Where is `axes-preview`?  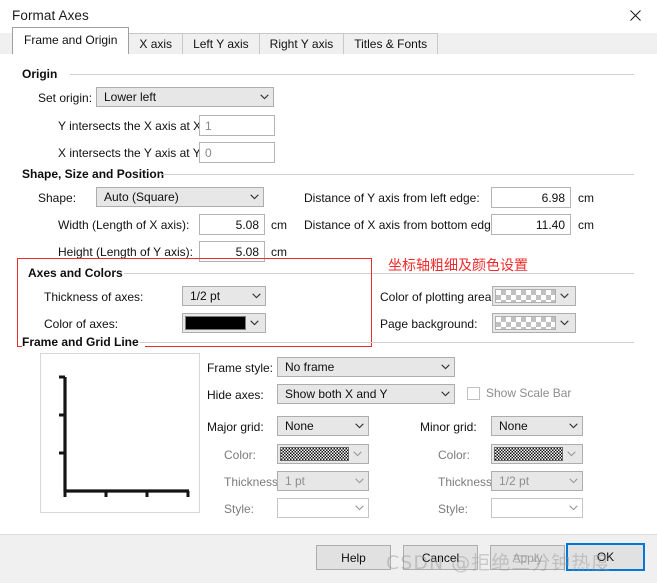
axes-preview is located at coordinates (120, 433).